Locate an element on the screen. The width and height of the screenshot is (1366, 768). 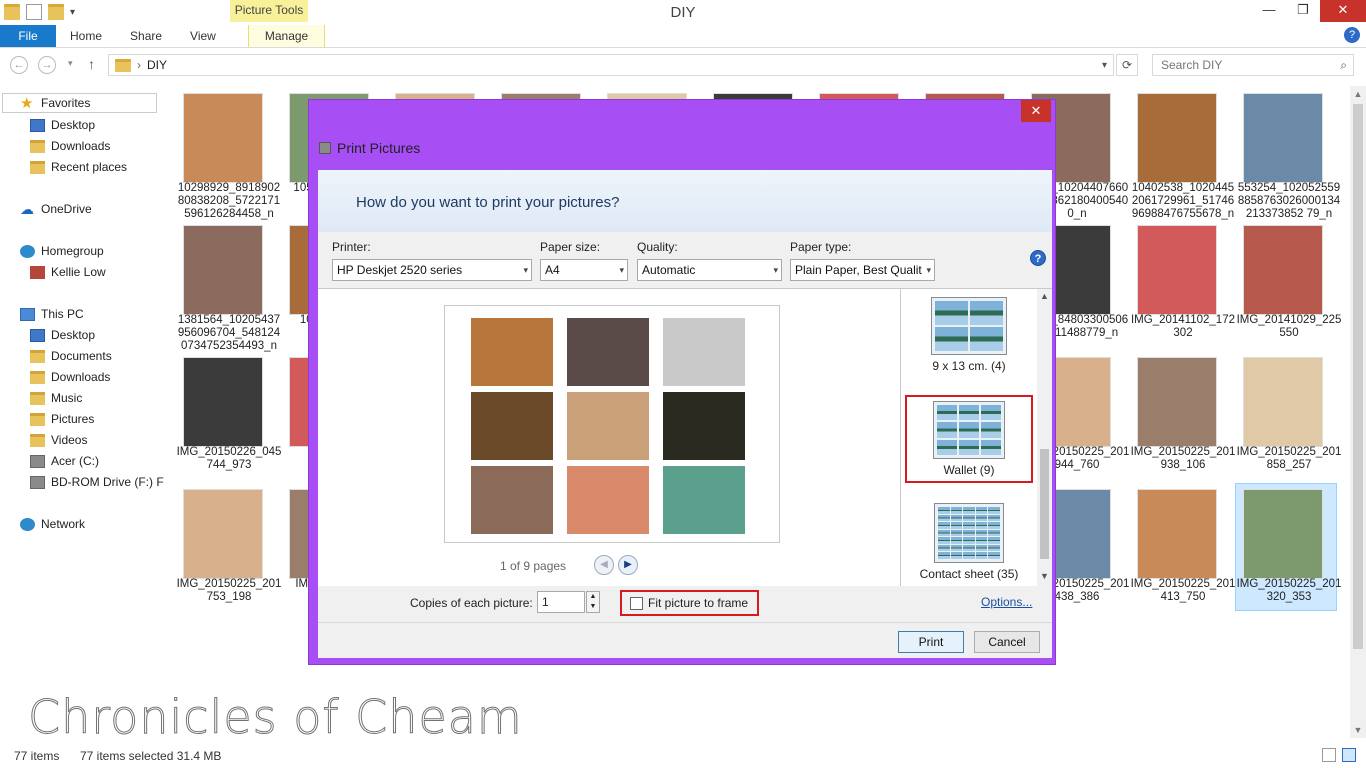
details-view-icon is located at coordinates (1329, 755).